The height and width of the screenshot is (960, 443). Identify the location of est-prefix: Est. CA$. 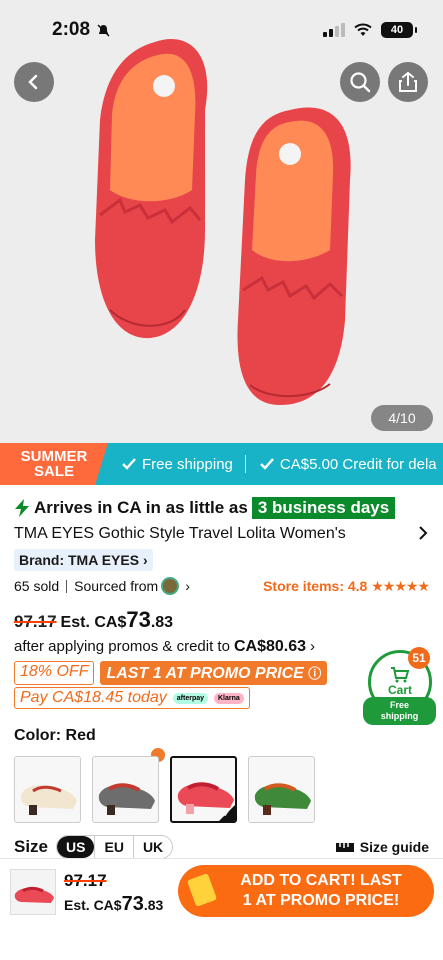
(93, 622).